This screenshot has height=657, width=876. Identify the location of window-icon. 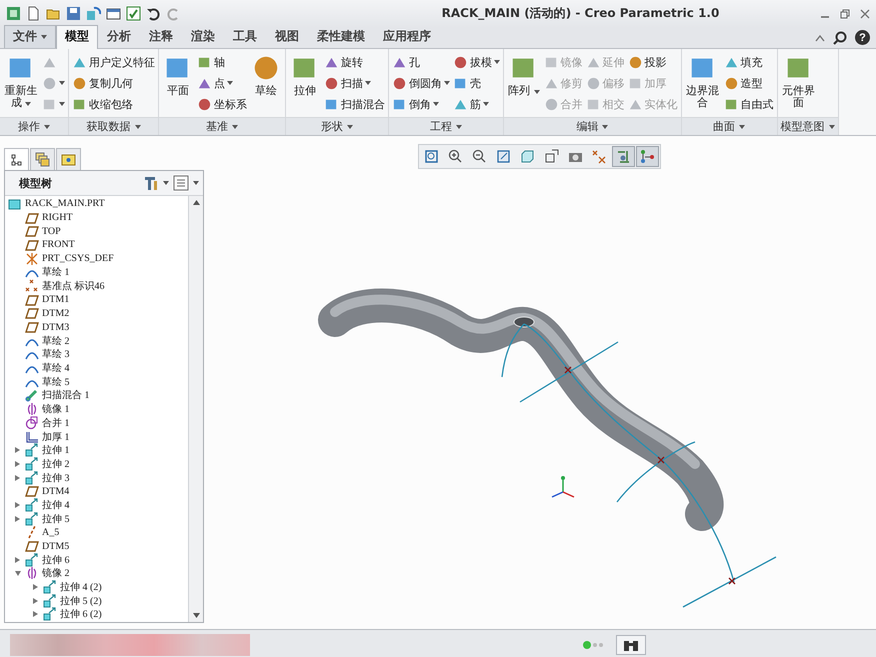
(113, 13).